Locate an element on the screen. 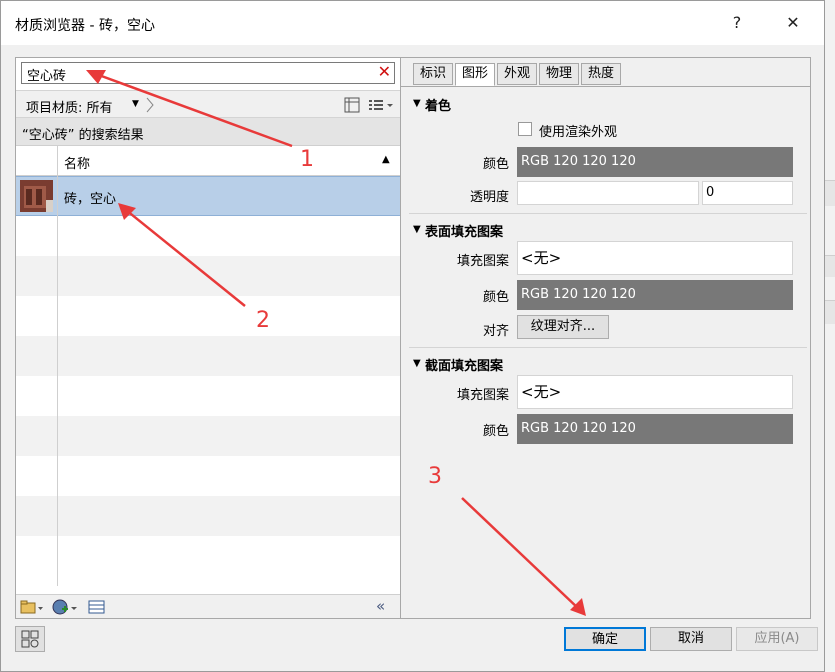 Image resolution: width=835 pixels, height=672 pixels. annotation-label-1: 1 is located at coordinates (307, 159).